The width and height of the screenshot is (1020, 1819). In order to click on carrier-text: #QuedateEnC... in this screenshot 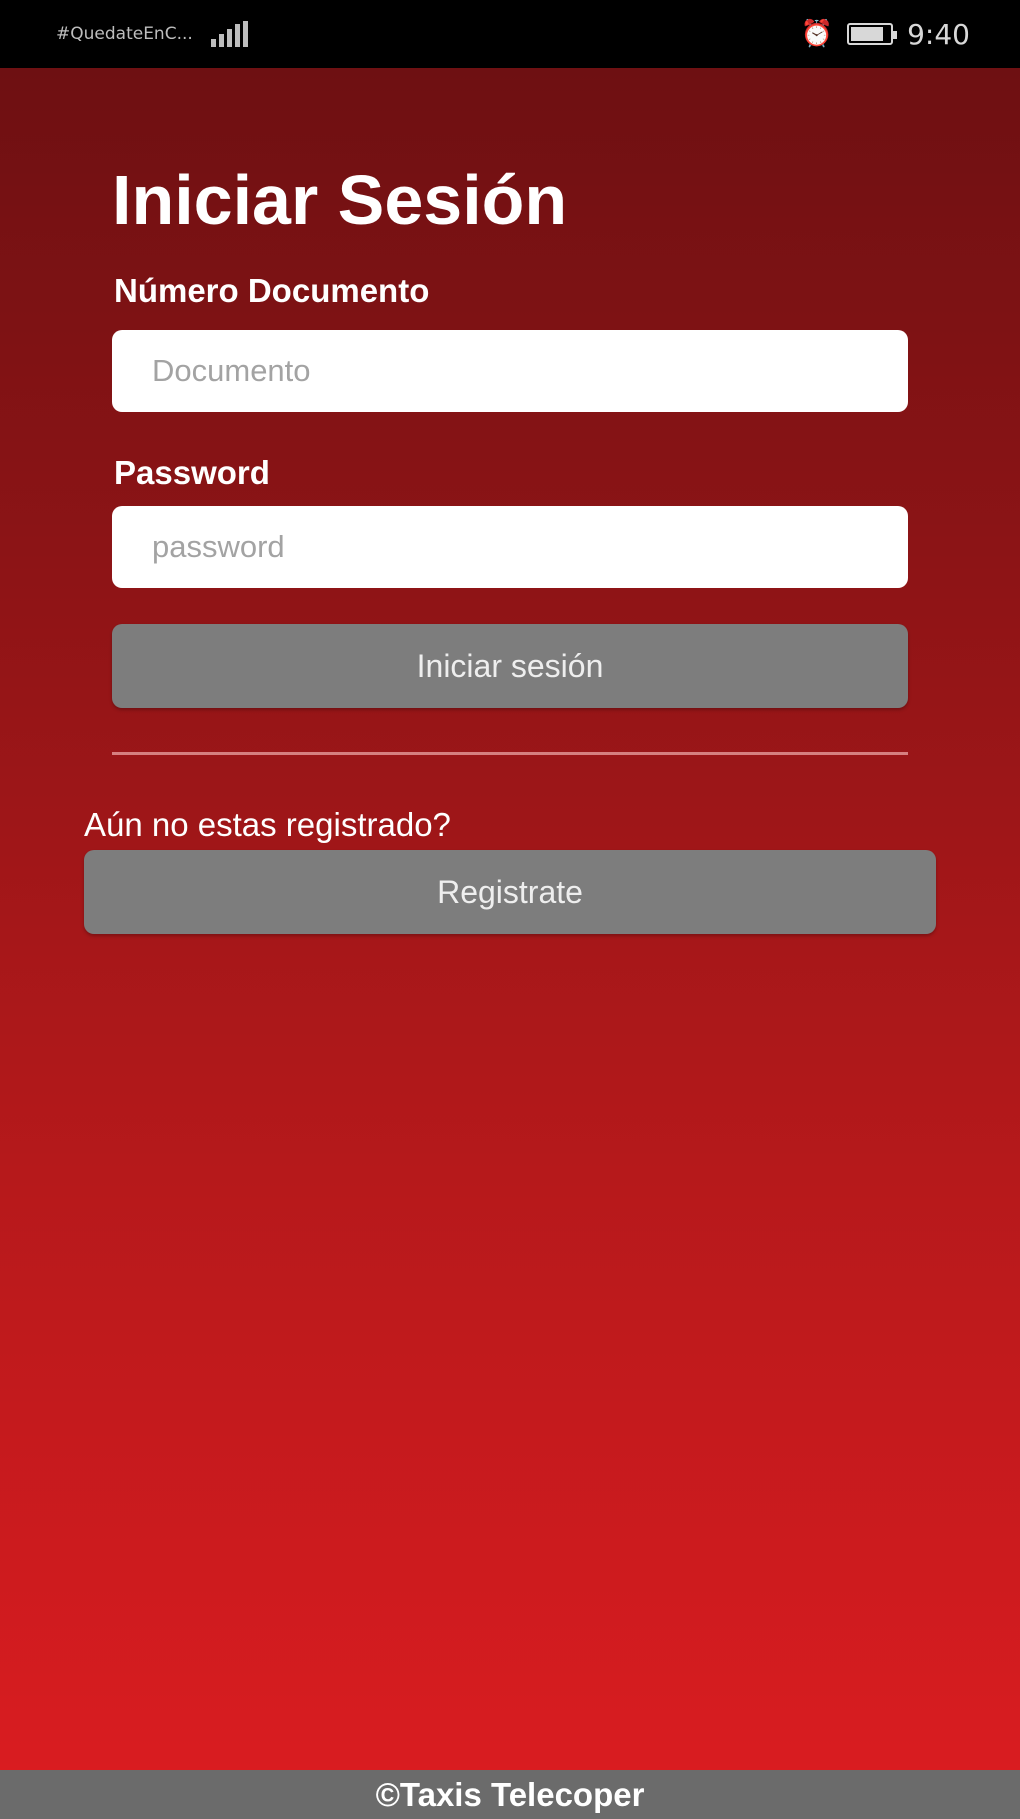, I will do `click(124, 34)`.